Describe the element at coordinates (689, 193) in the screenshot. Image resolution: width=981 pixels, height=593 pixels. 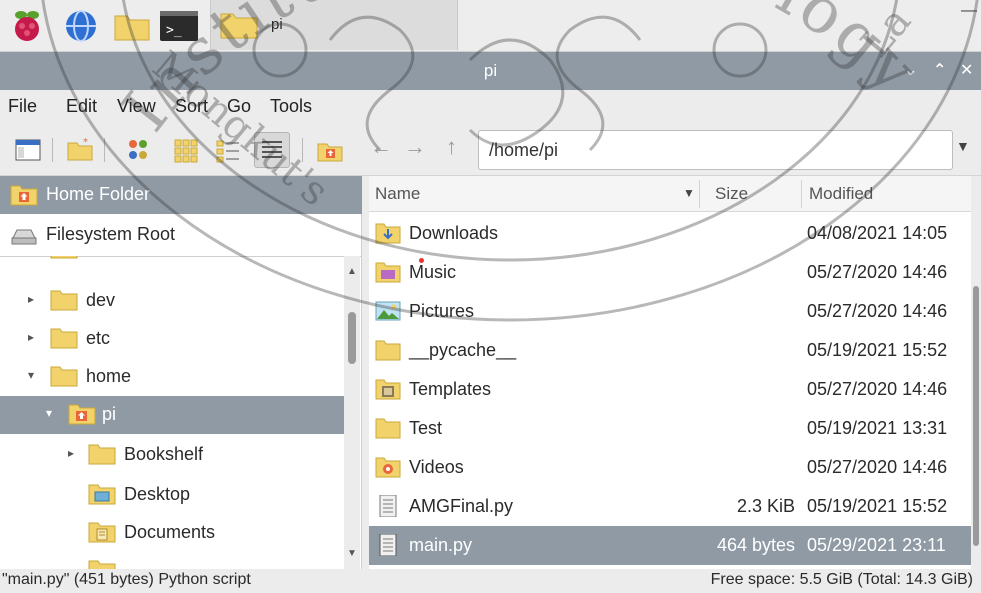
I see `sort-descending-icon: ▼` at that location.